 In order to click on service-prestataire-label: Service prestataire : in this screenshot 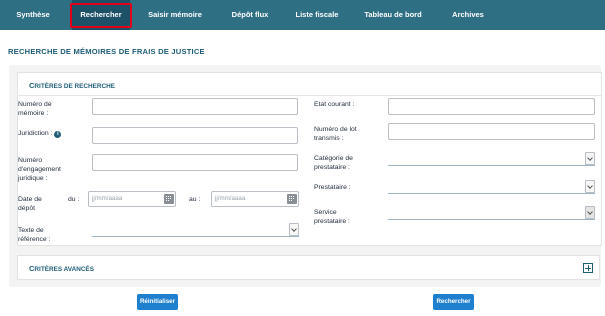, I will do `click(332, 217)`.